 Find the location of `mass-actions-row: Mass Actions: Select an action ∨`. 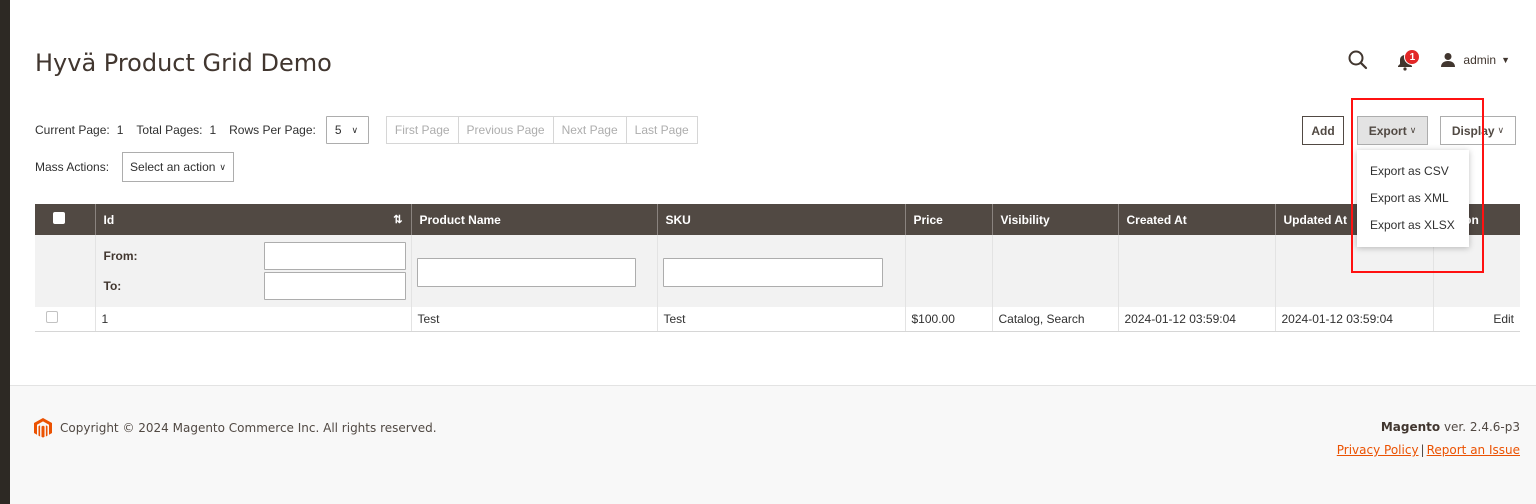

mass-actions-row: Mass Actions: Select an action ∨ is located at coordinates (135, 167).